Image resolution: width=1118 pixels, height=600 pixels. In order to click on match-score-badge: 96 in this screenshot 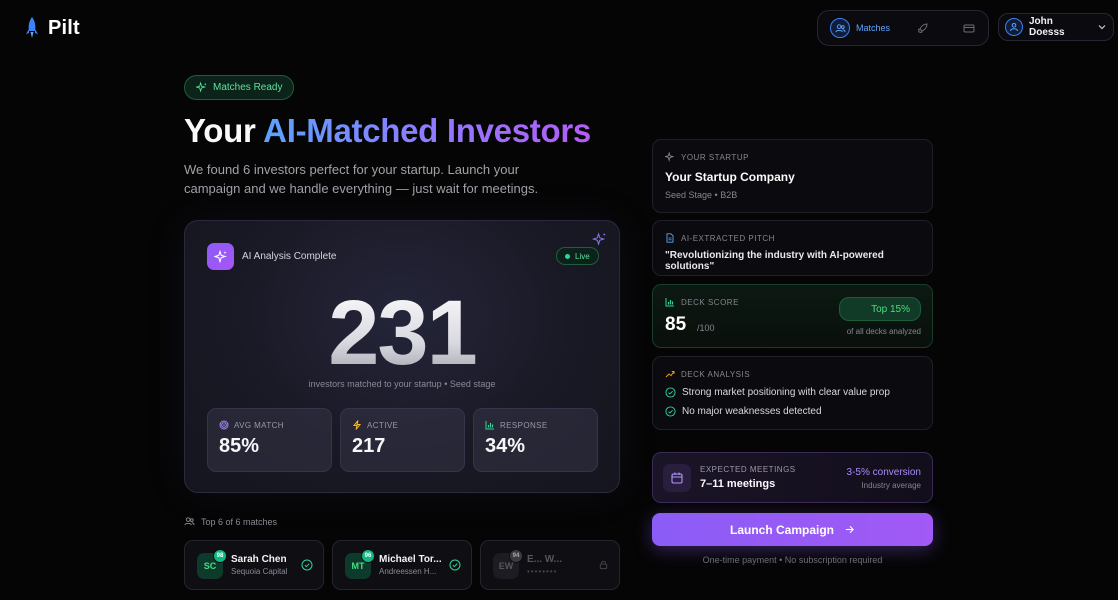, I will do `click(368, 556)`.